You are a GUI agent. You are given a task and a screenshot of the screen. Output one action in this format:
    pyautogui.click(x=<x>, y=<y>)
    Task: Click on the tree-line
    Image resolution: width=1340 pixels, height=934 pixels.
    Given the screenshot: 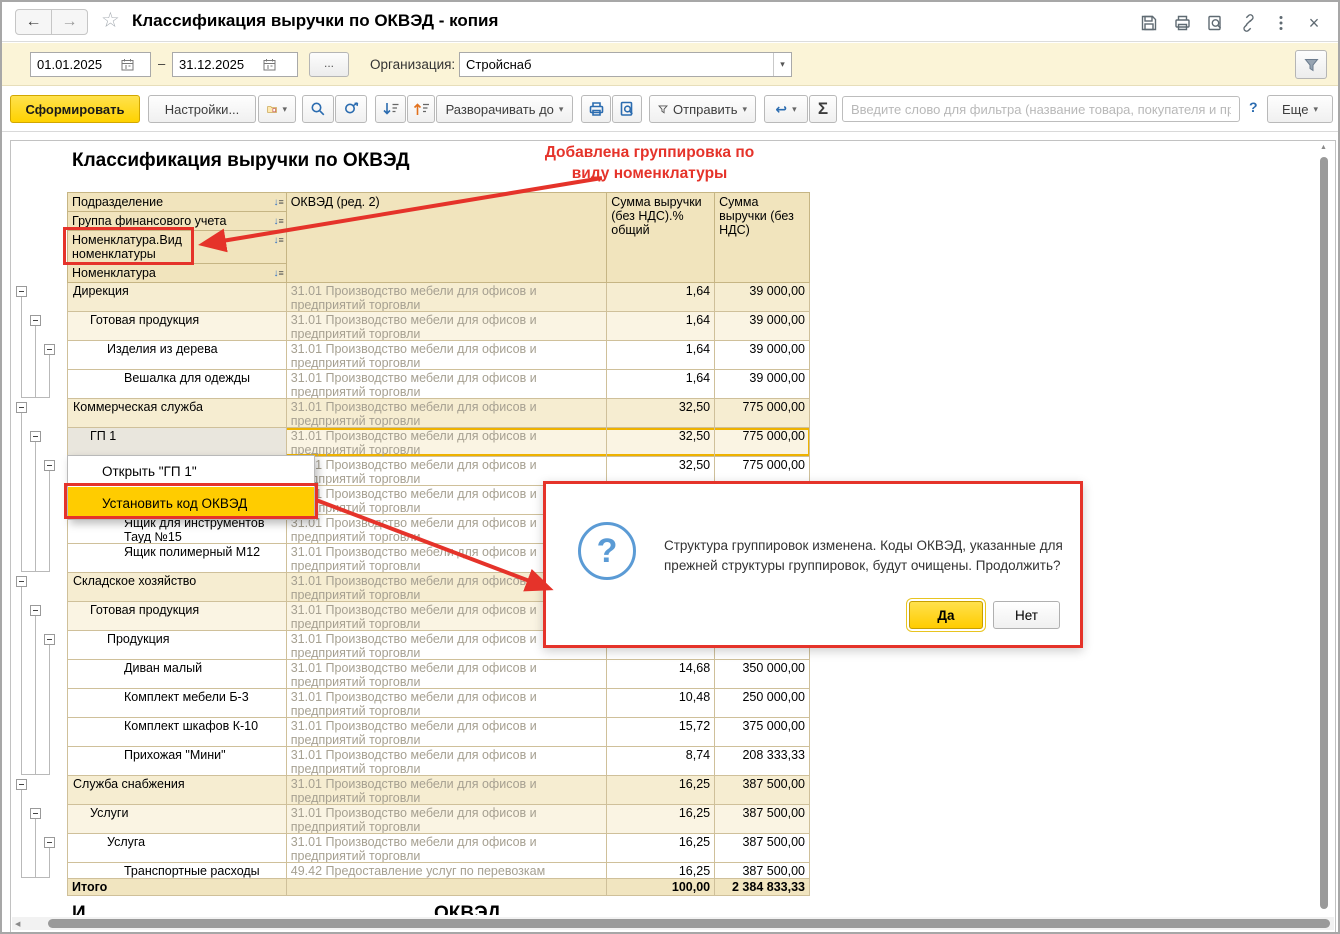 What is the action you would take?
    pyautogui.click(x=35, y=848)
    